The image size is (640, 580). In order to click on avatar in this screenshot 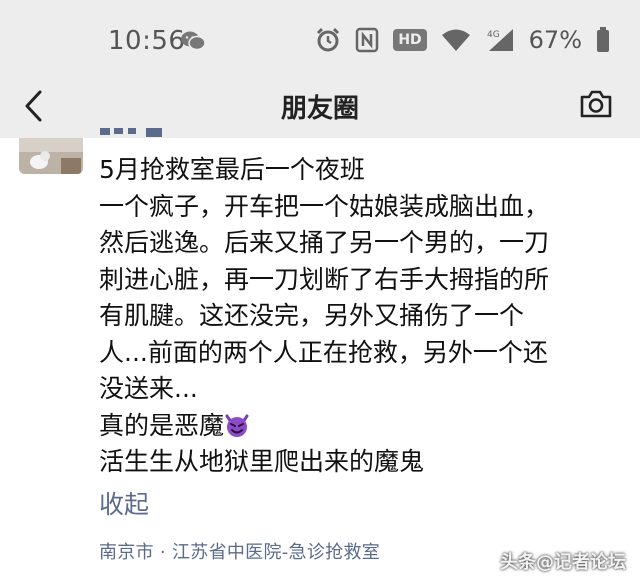, I will do `click(51, 156)`.